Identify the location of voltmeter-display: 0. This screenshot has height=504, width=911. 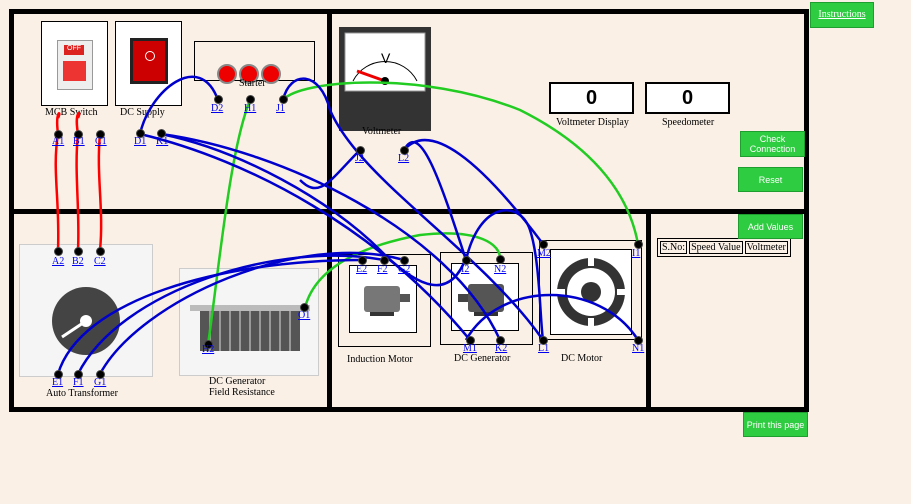
(591, 98).